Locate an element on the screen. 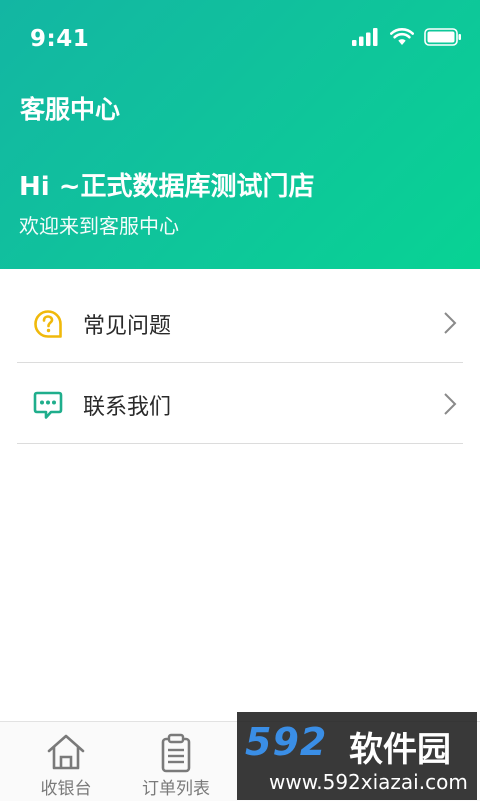 This screenshot has width=480, height=801. watermark-name: 软件园 is located at coordinates (400, 750).